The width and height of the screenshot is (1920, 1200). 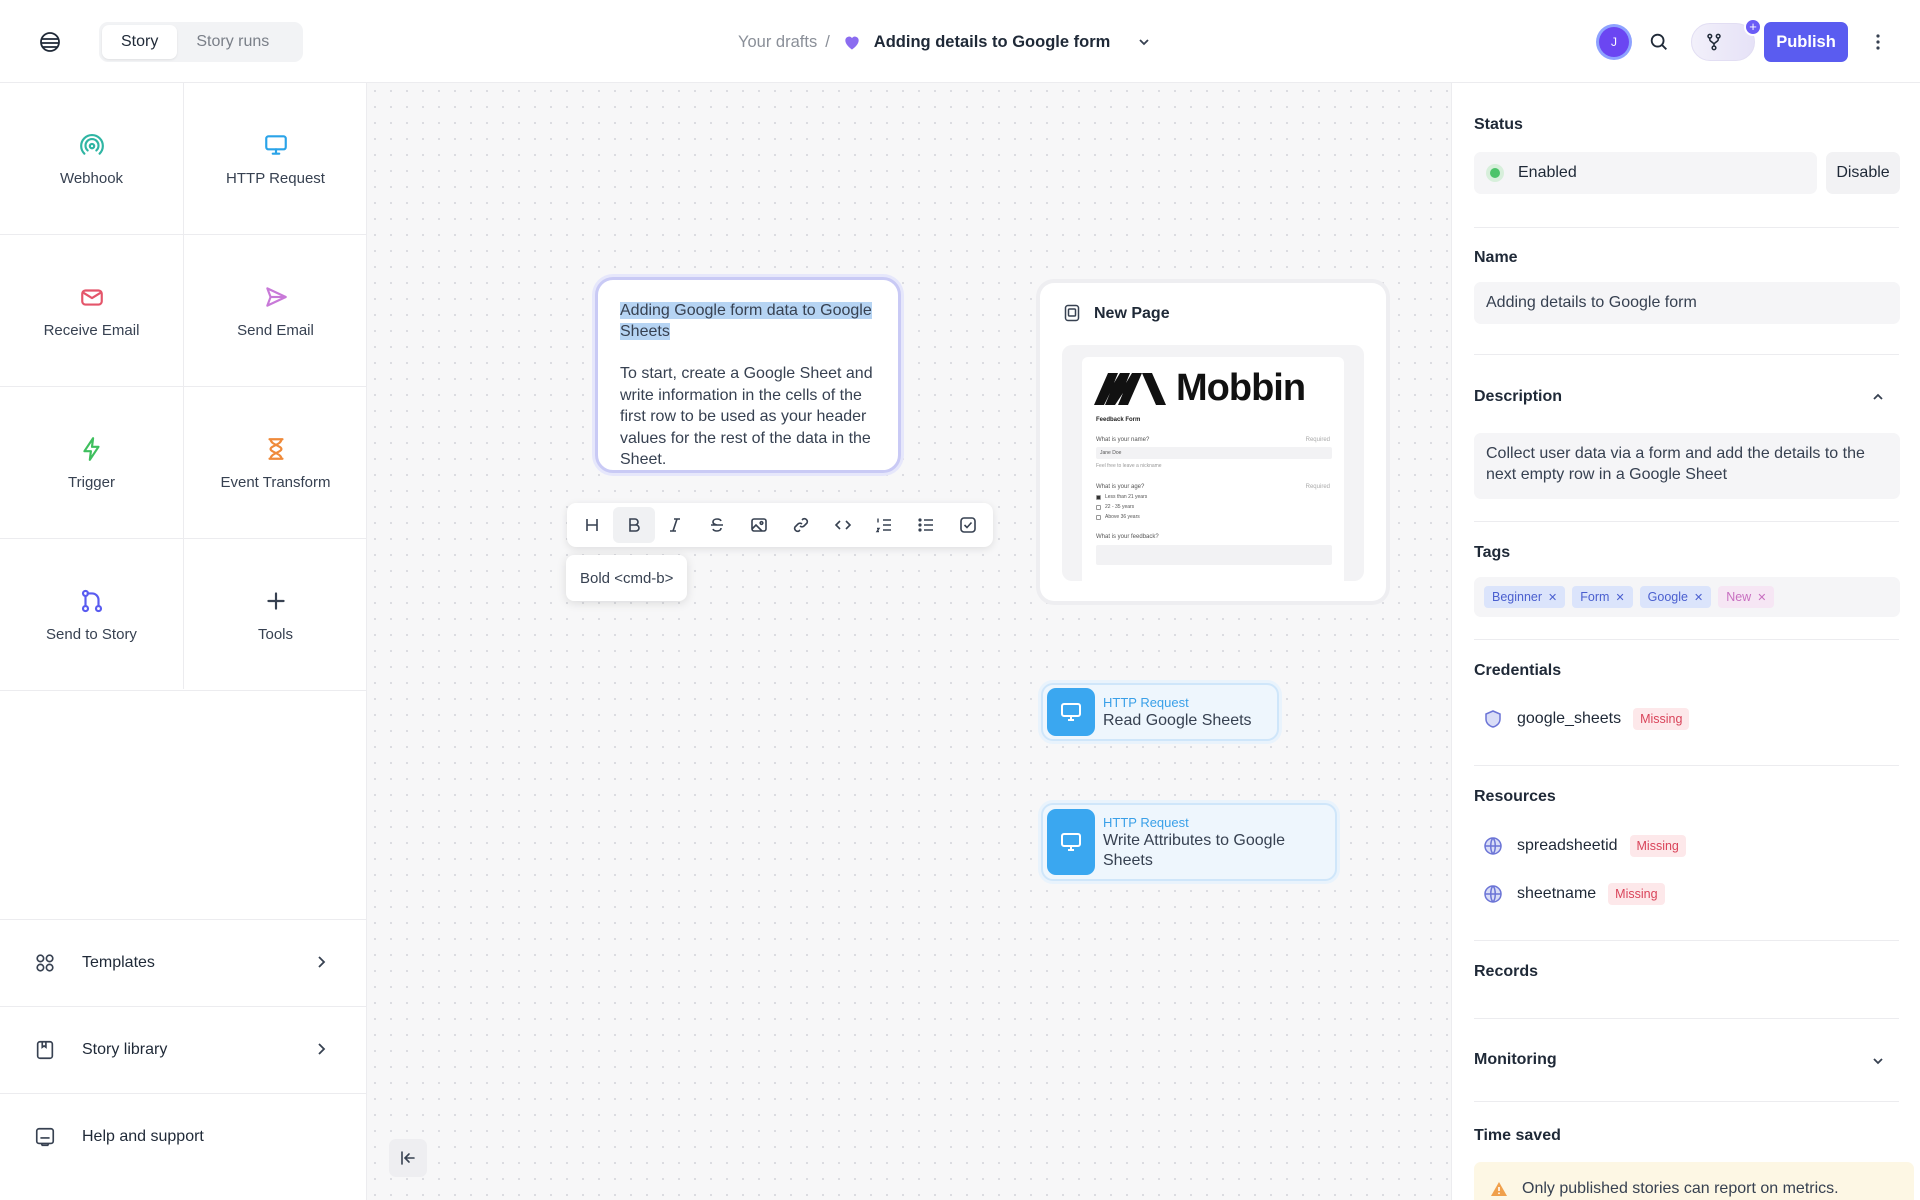 What do you see at coordinates (1806, 42) in the screenshot?
I see `publish-button: Publish` at bounding box center [1806, 42].